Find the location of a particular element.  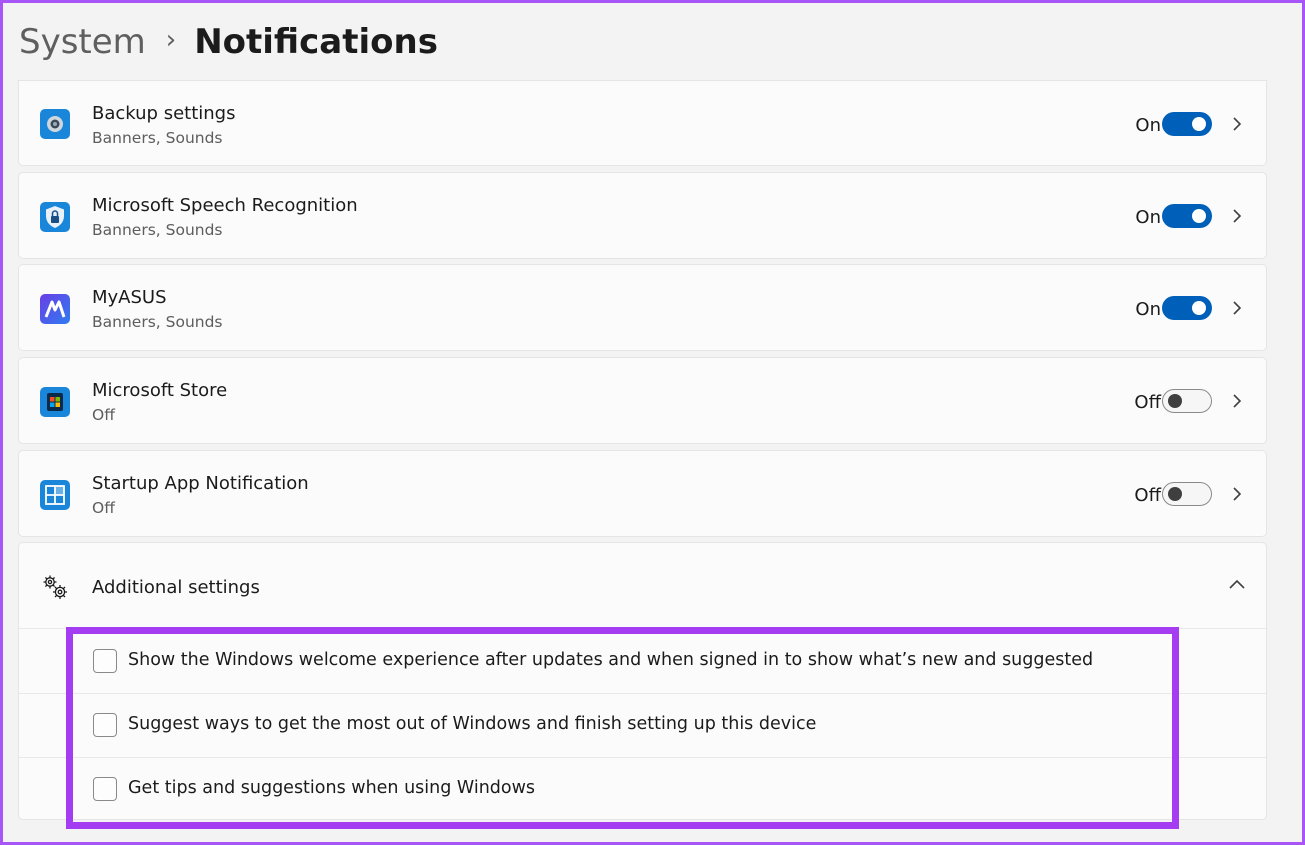

app-name: Backup settings is located at coordinates (164, 113).